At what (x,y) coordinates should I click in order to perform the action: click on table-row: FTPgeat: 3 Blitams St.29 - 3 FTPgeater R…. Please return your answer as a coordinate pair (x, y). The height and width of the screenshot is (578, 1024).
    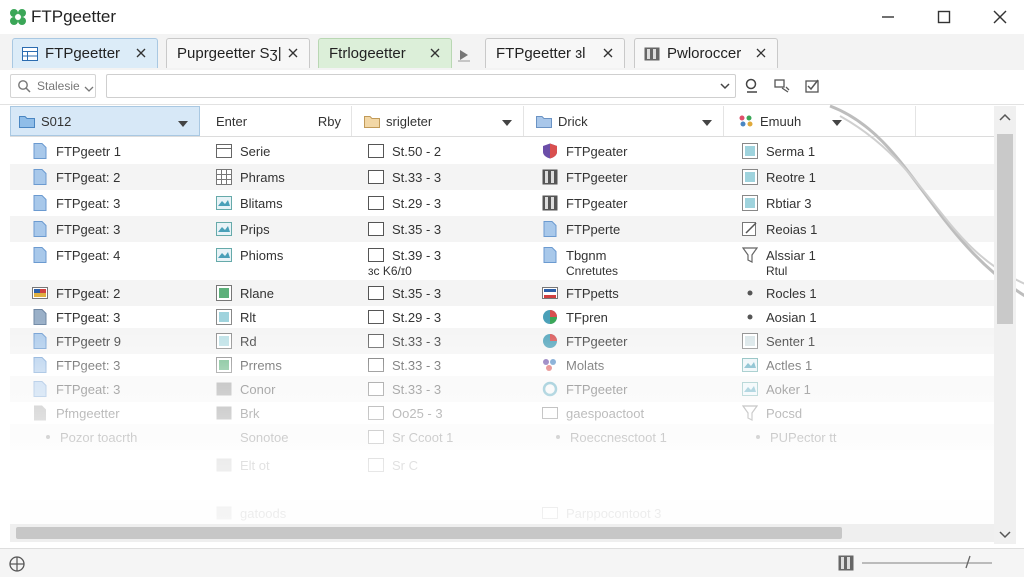
    Looking at the image, I should click on (502, 203).